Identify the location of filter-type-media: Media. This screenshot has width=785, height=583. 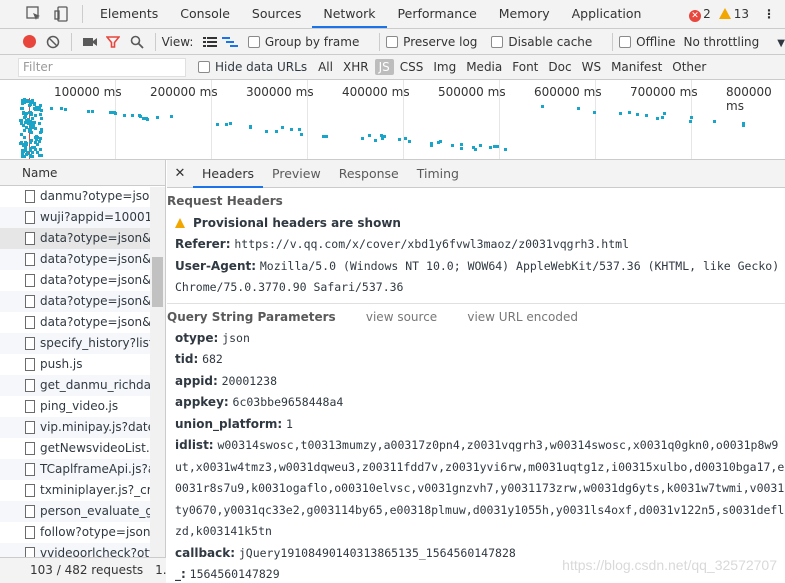
(484, 67).